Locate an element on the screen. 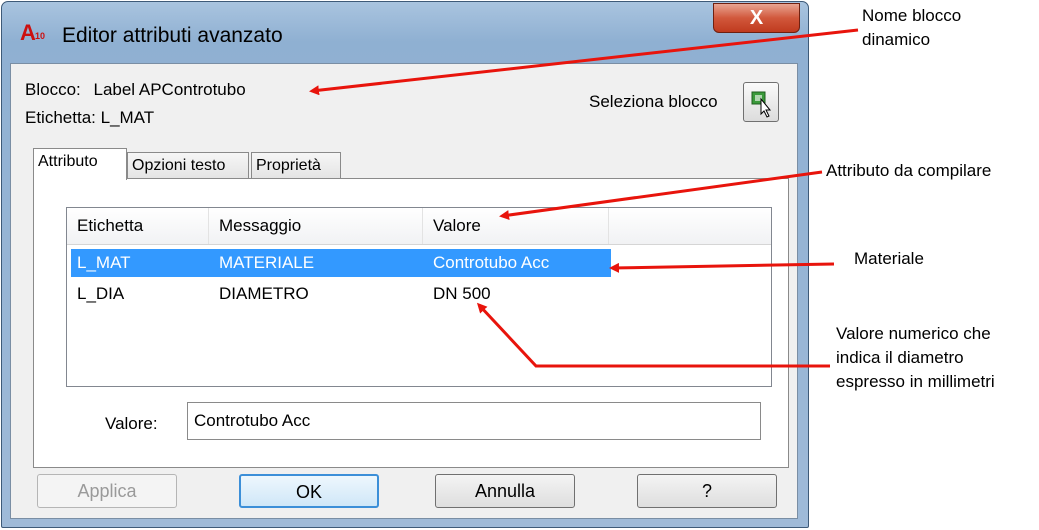  row-valore: Controtubo Acc is located at coordinates (491, 262).